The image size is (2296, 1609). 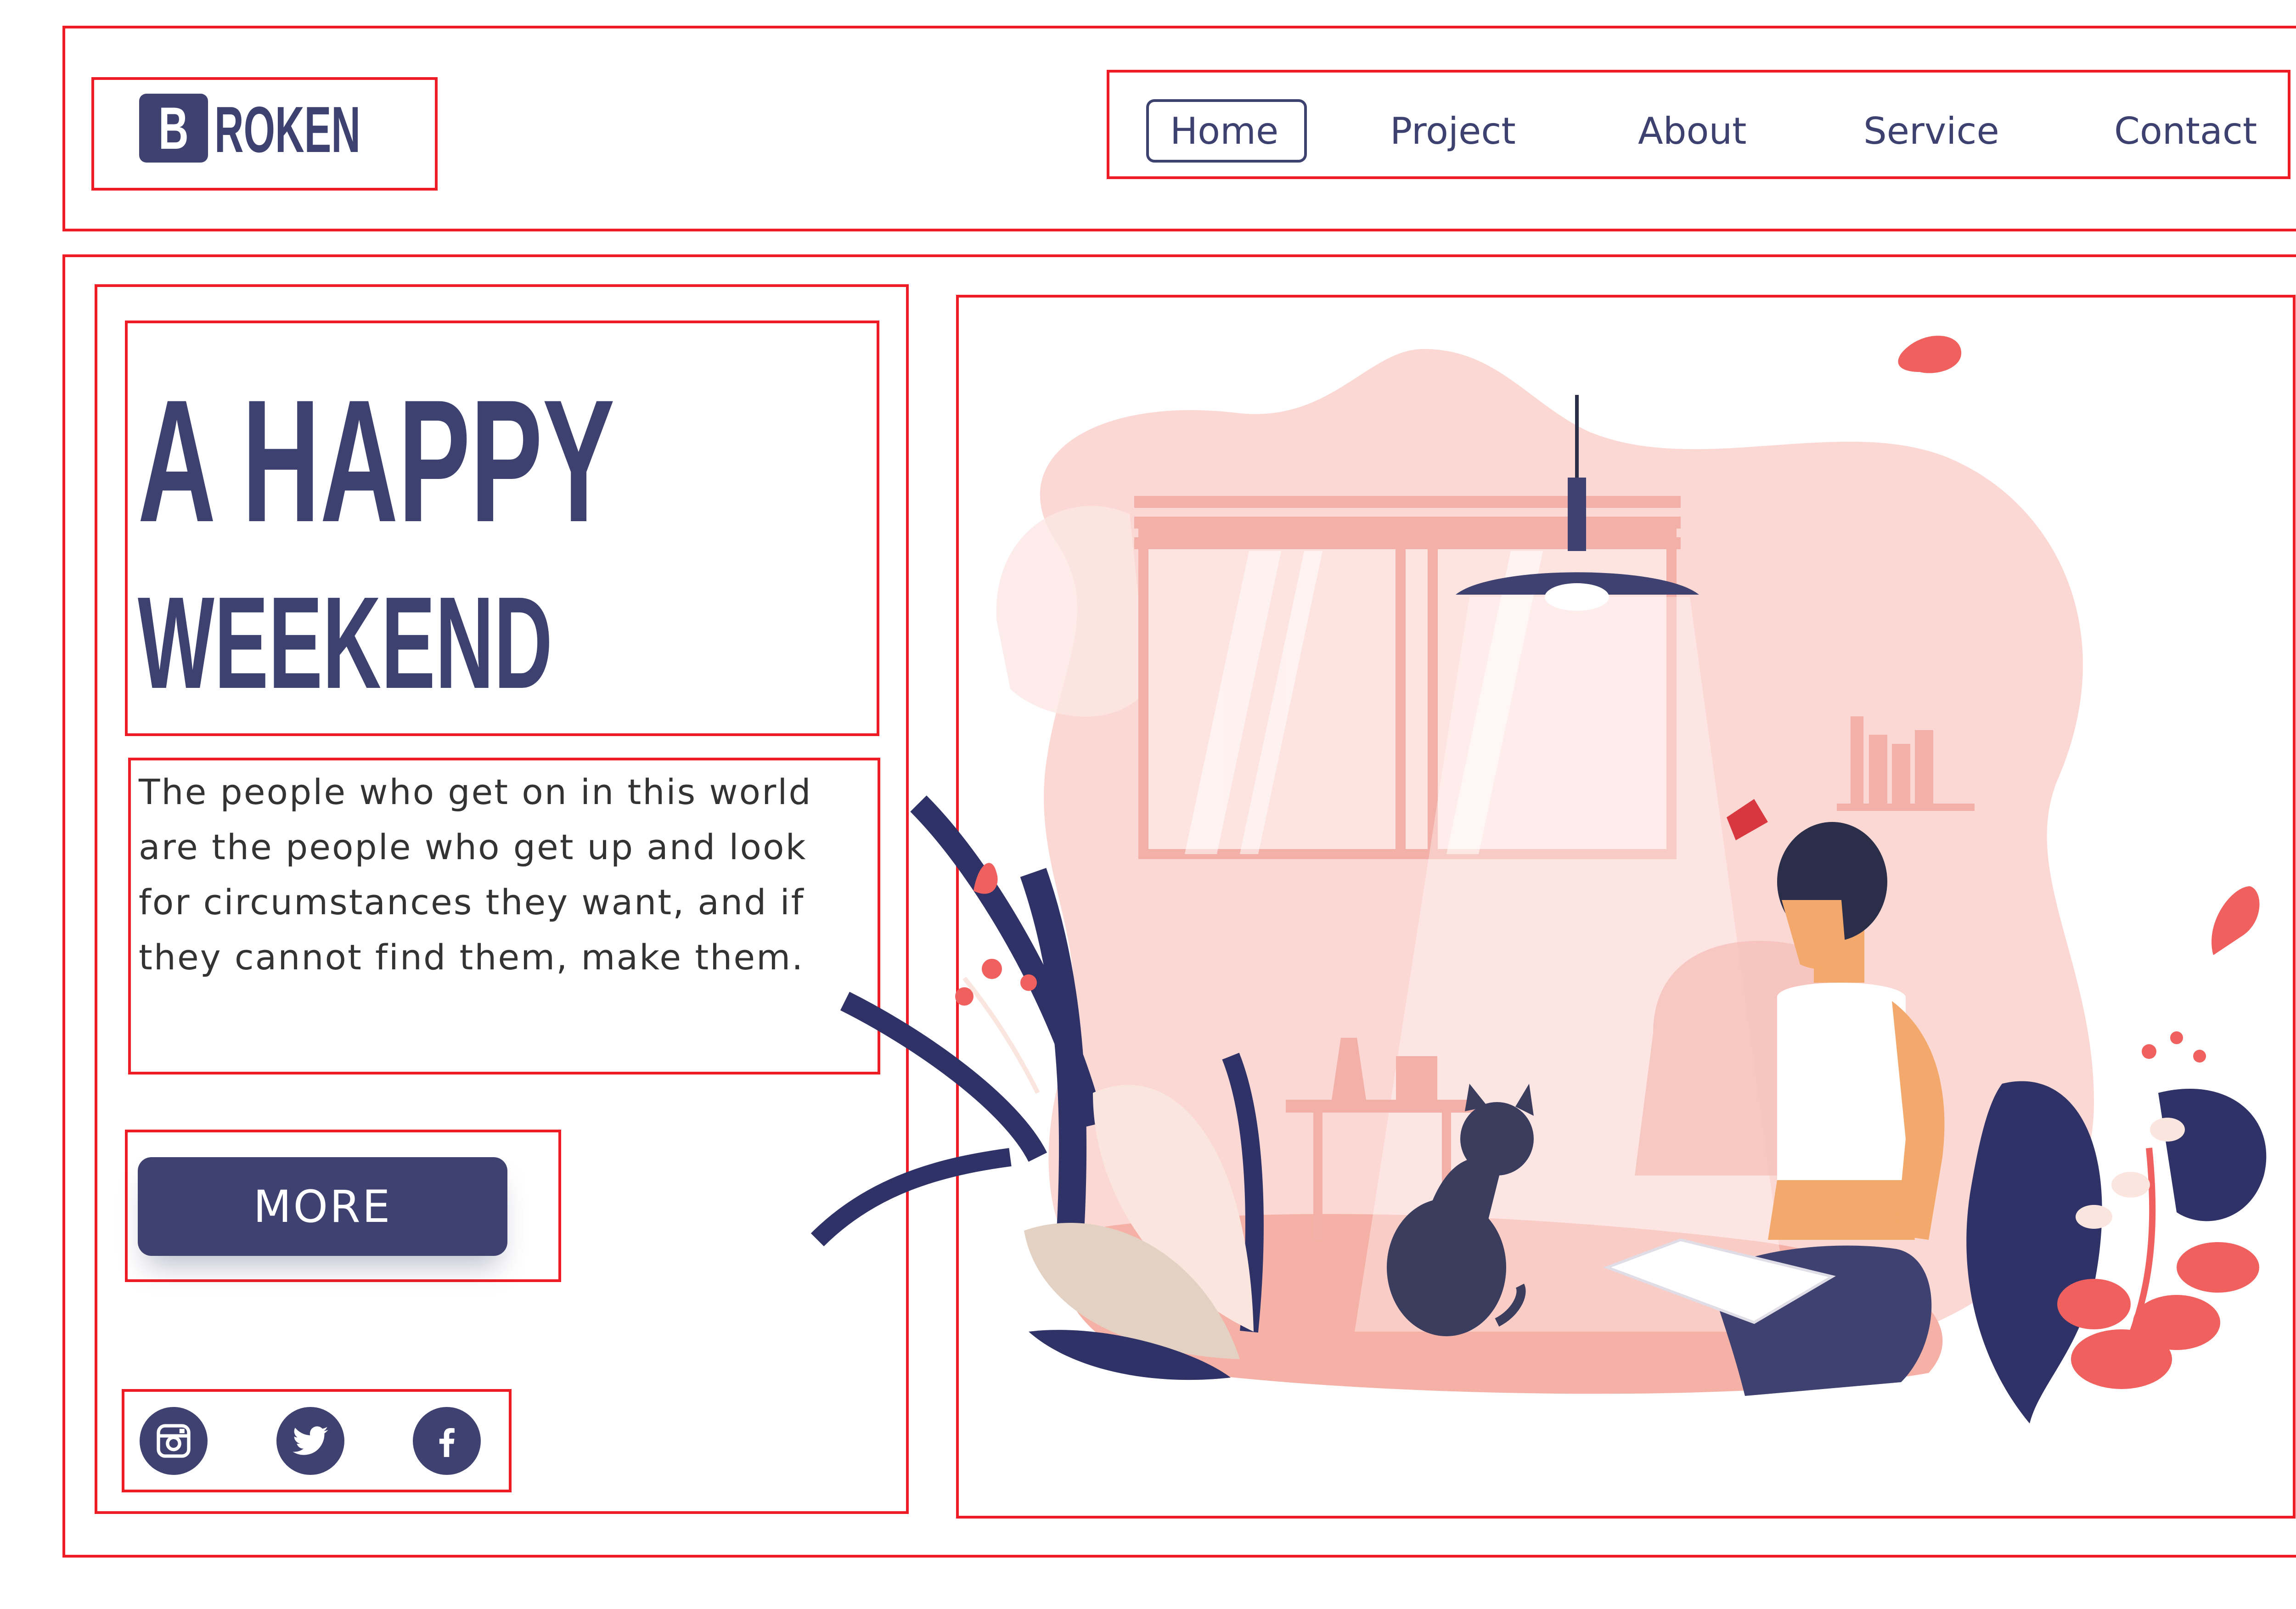 What do you see at coordinates (1407, 522) in the screenshot?
I see `window-blinds` at bounding box center [1407, 522].